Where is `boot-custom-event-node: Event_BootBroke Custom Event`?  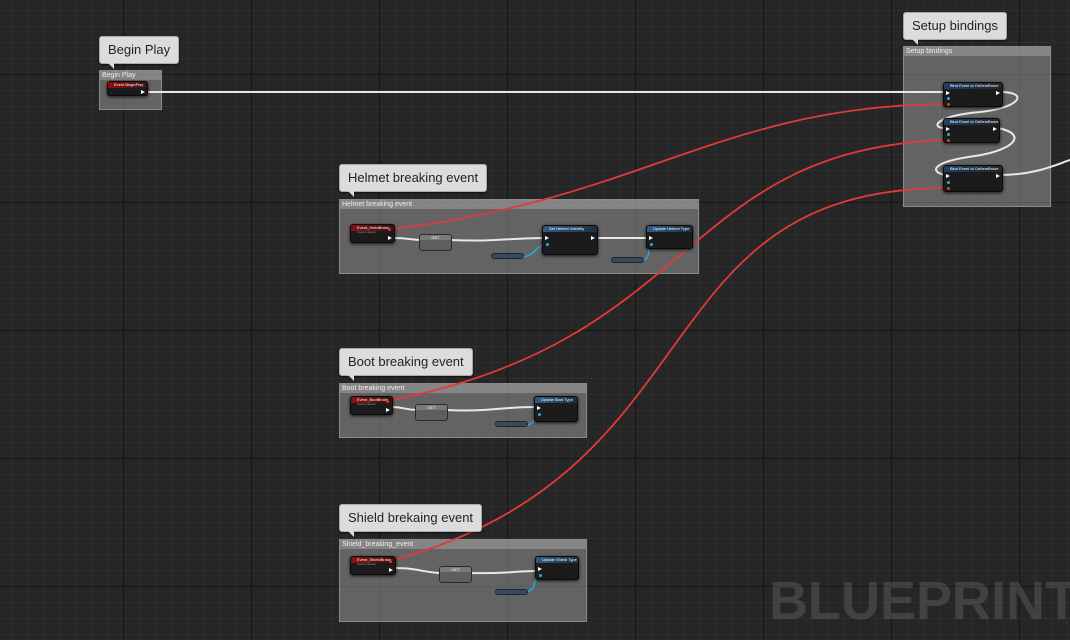 boot-custom-event-node: Event_BootBroke Custom Event is located at coordinates (371, 405).